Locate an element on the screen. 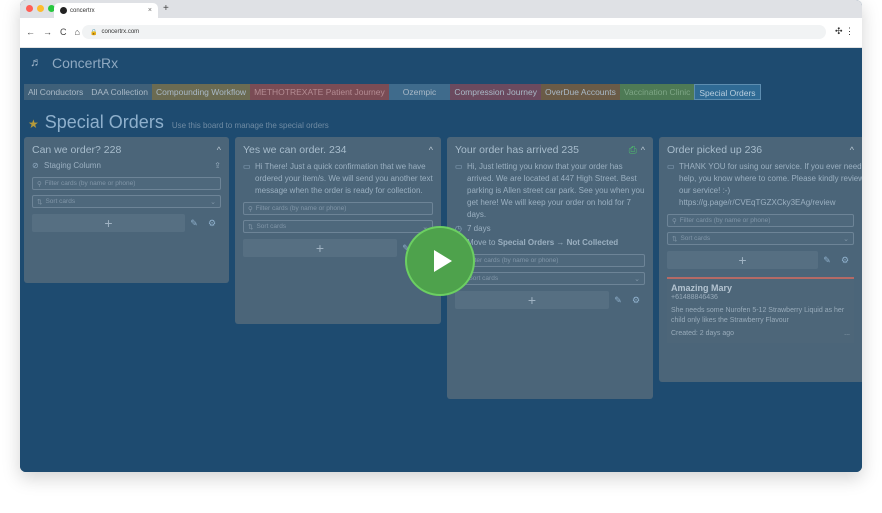  export-icon: ⇪ is located at coordinates (217, 166).